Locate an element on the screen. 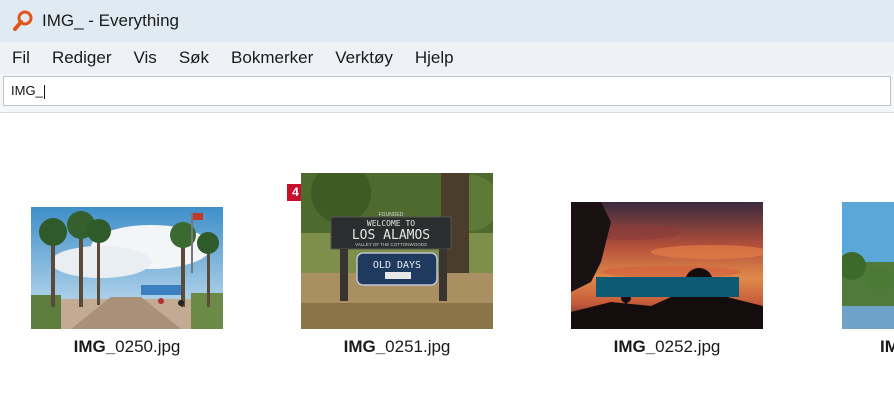  sign-welcome-text: WELCOME TO is located at coordinates (391, 223).